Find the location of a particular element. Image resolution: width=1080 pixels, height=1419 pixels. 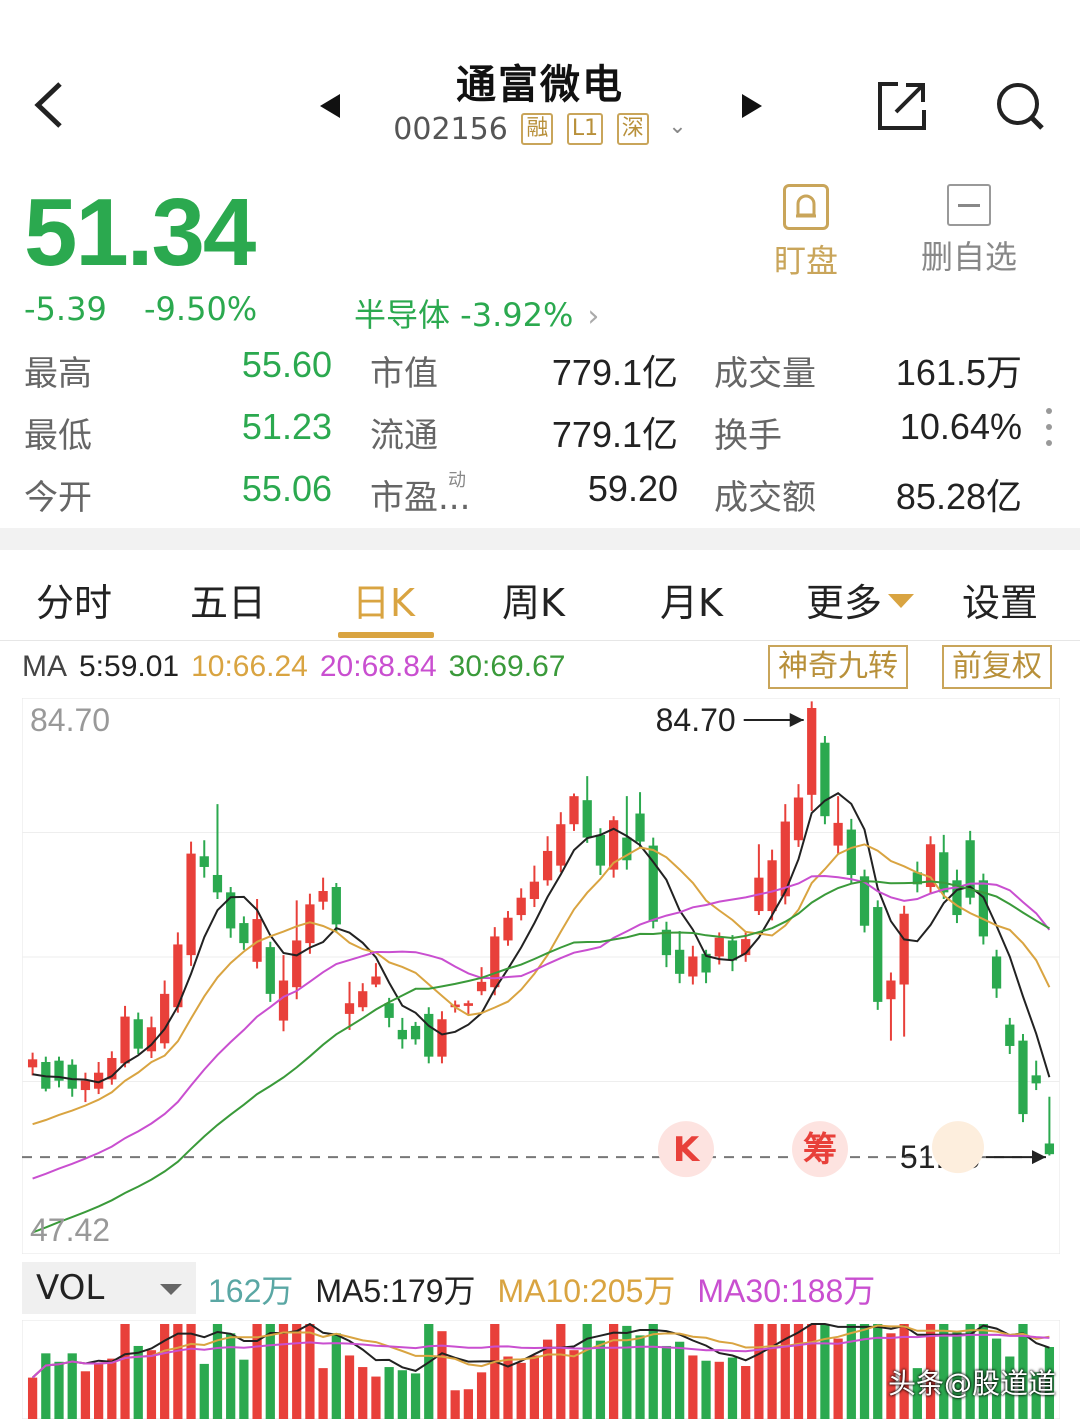

pe-value: 59.20 is located at coordinates (632, 488).